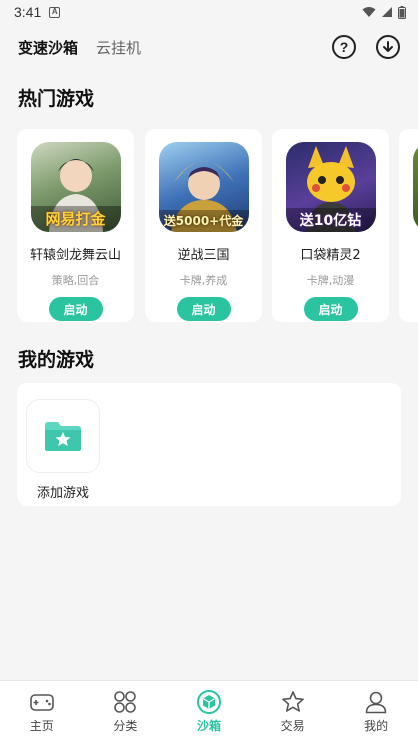  I want to click on game-icon: 送5000+代金, so click(203, 187).